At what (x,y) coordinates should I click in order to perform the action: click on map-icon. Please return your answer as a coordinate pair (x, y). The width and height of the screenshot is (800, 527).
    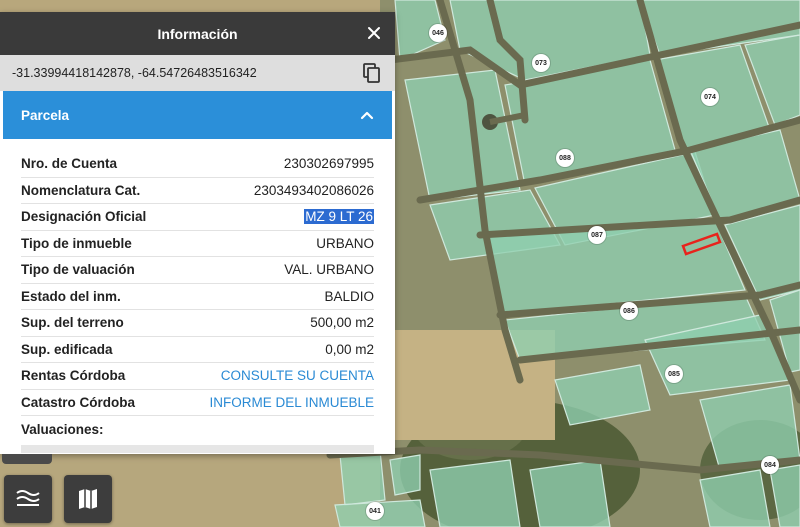
    Looking at the image, I should click on (88, 499).